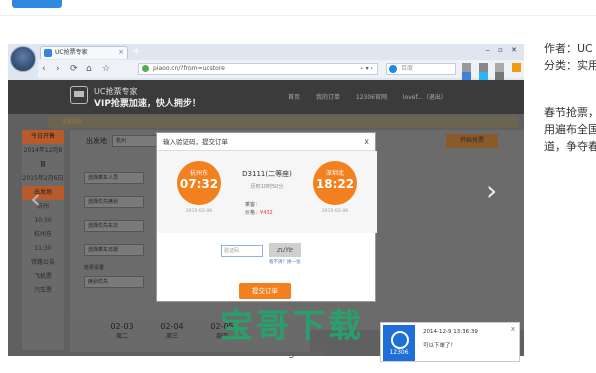 This screenshot has height=373, width=596. What do you see at coordinates (145, 68) in the screenshot?
I see `secure-icon` at bounding box center [145, 68].